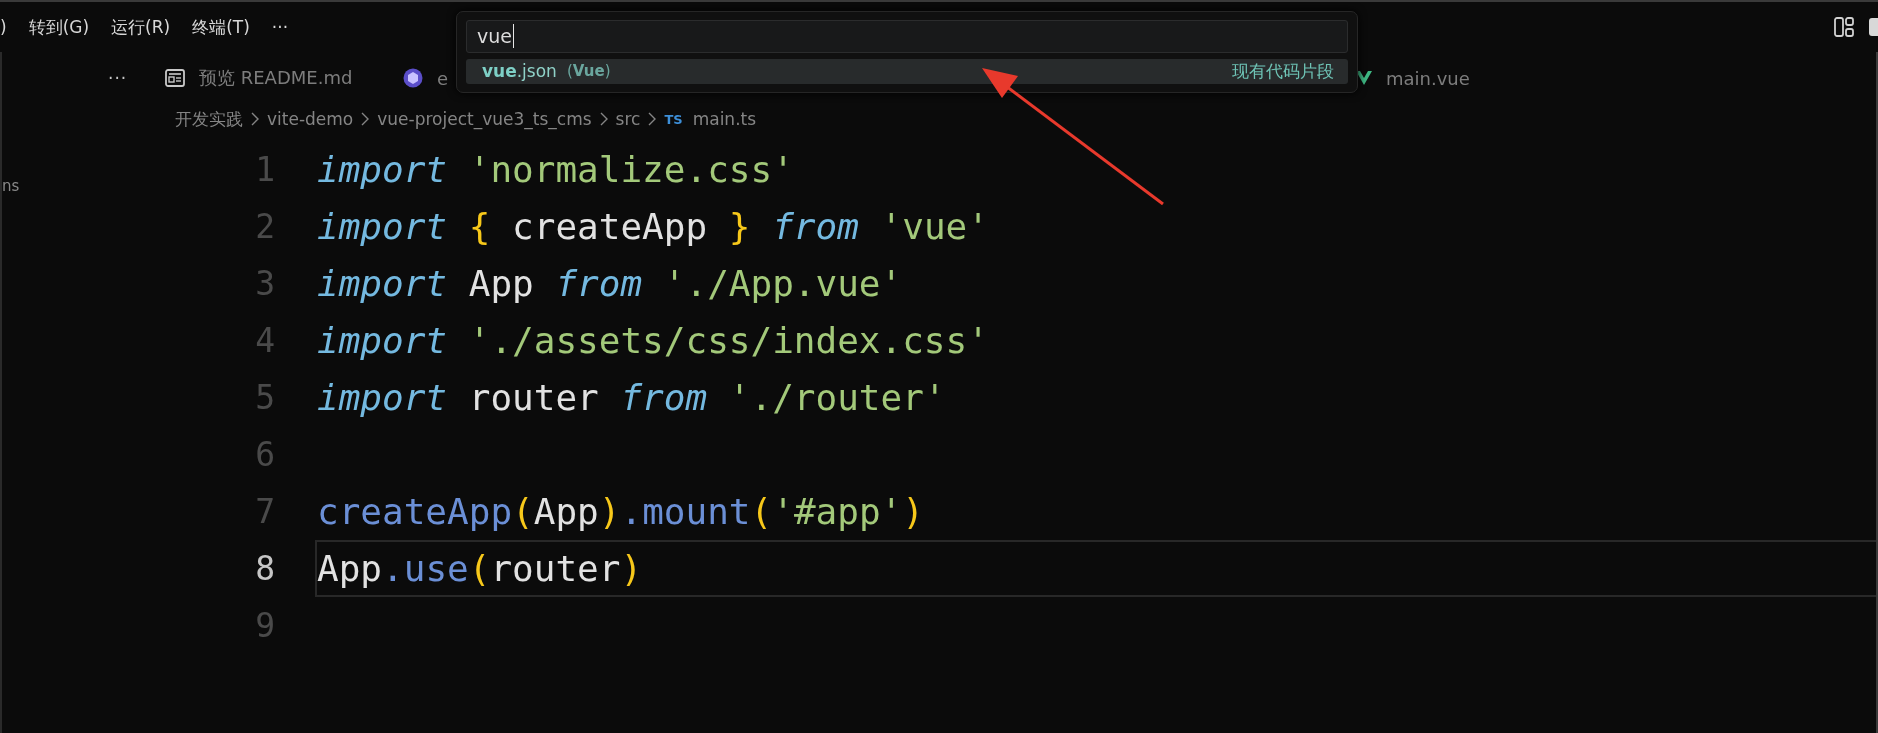 Image resolution: width=1878 pixels, height=733 pixels. What do you see at coordinates (1095, 568) in the screenshot?
I see `code-line: App.use(router)` at bounding box center [1095, 568].